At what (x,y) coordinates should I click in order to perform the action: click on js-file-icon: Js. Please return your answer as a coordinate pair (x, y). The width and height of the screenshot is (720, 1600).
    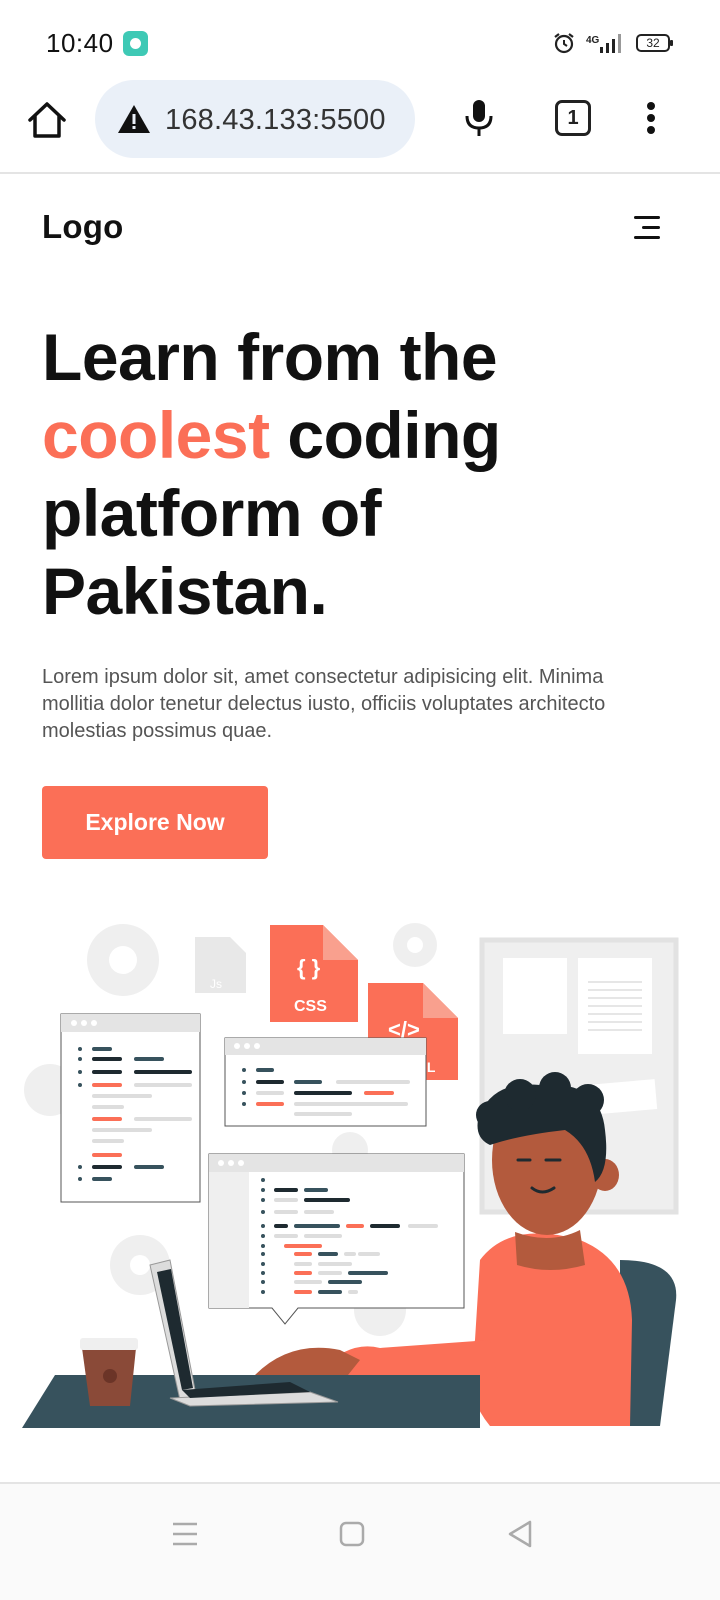
    Looking at the image, I should click on (220, 965).